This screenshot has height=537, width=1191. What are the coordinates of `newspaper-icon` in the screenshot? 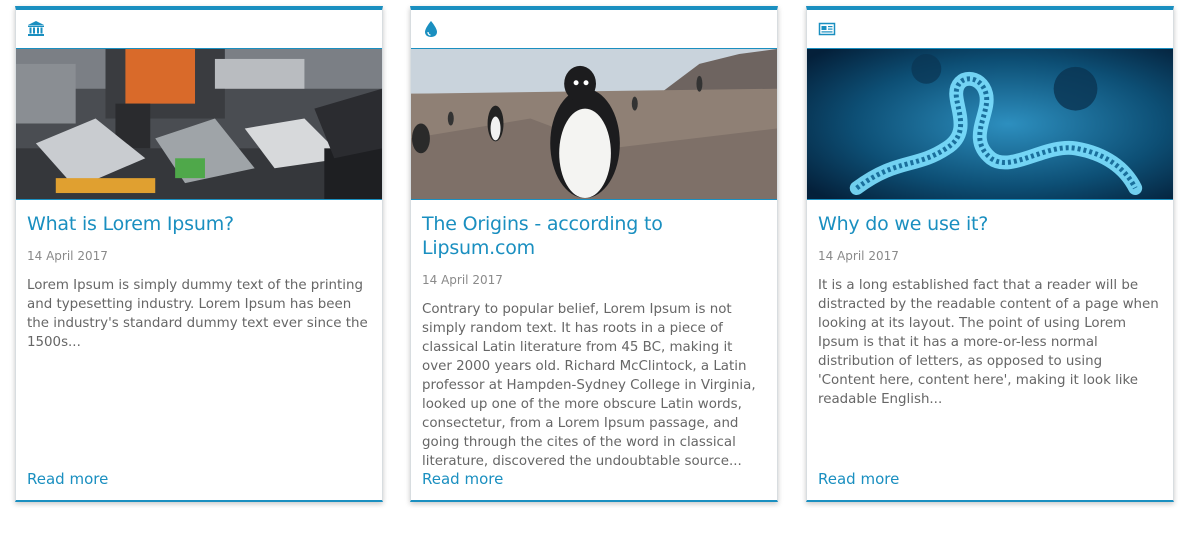 It's located at (827, 29).